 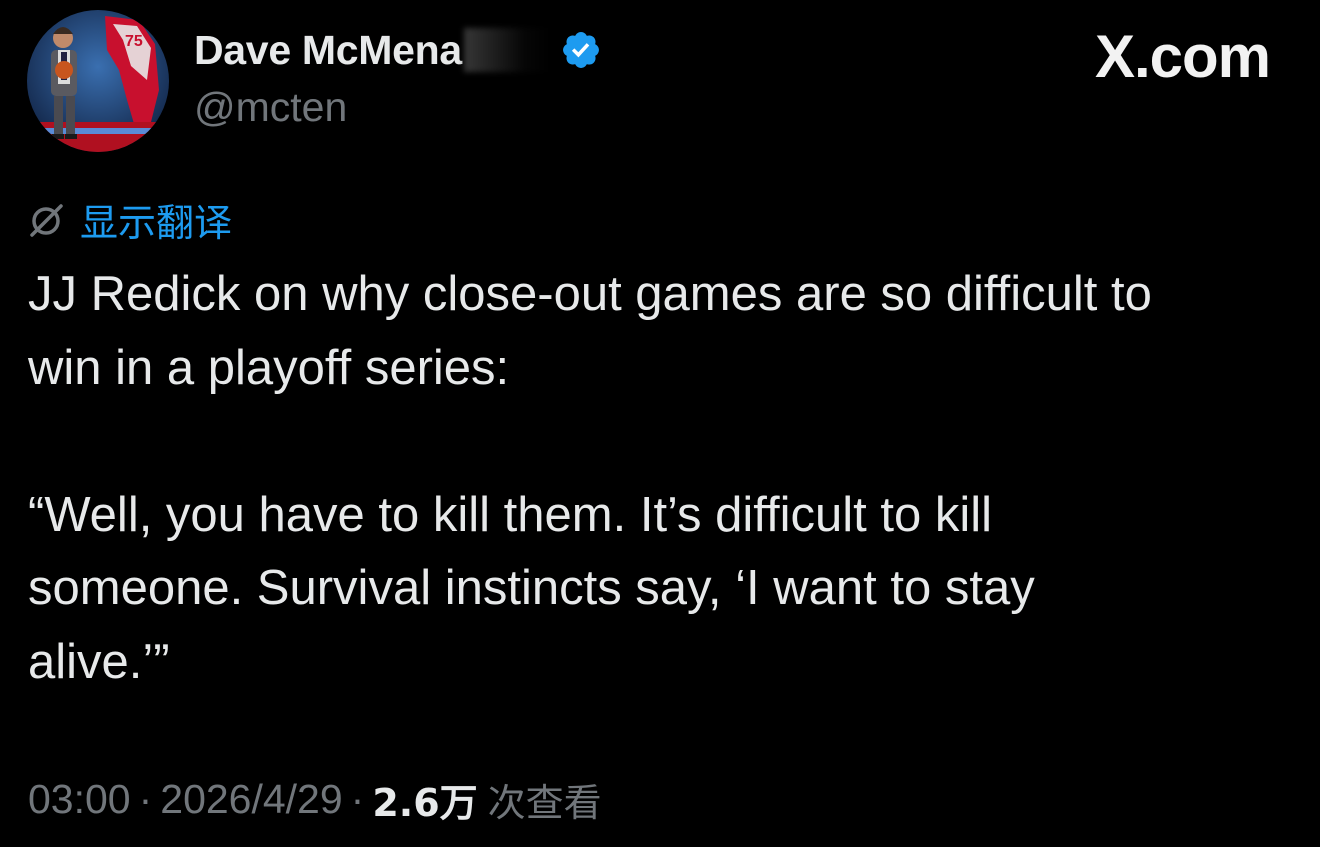 I want to click on views-label: 次查看, so click(x=544, y=803).